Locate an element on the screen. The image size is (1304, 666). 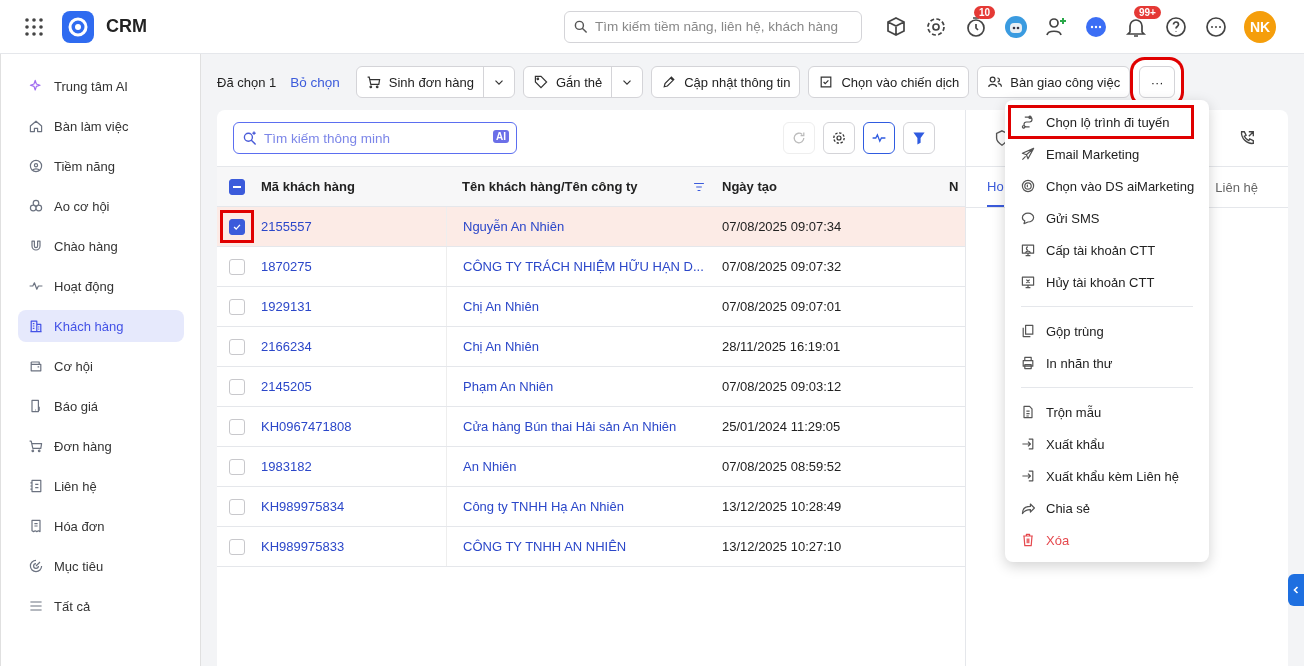
customer-code-link: KH989975834 is located at coordinates (303, 506).